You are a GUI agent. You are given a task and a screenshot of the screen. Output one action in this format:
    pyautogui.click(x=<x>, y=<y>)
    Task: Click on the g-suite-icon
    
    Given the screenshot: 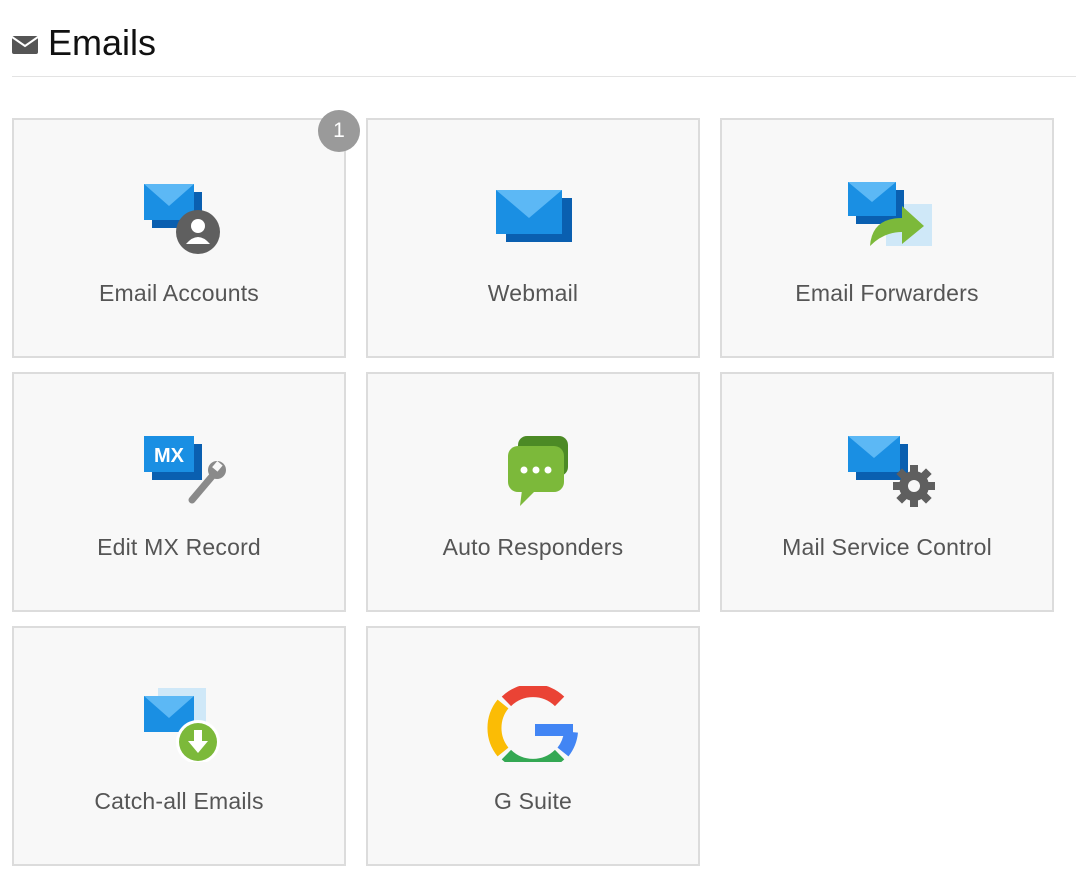 What is the action you would take?
    pyautogui.click(x=533, y=724)
    